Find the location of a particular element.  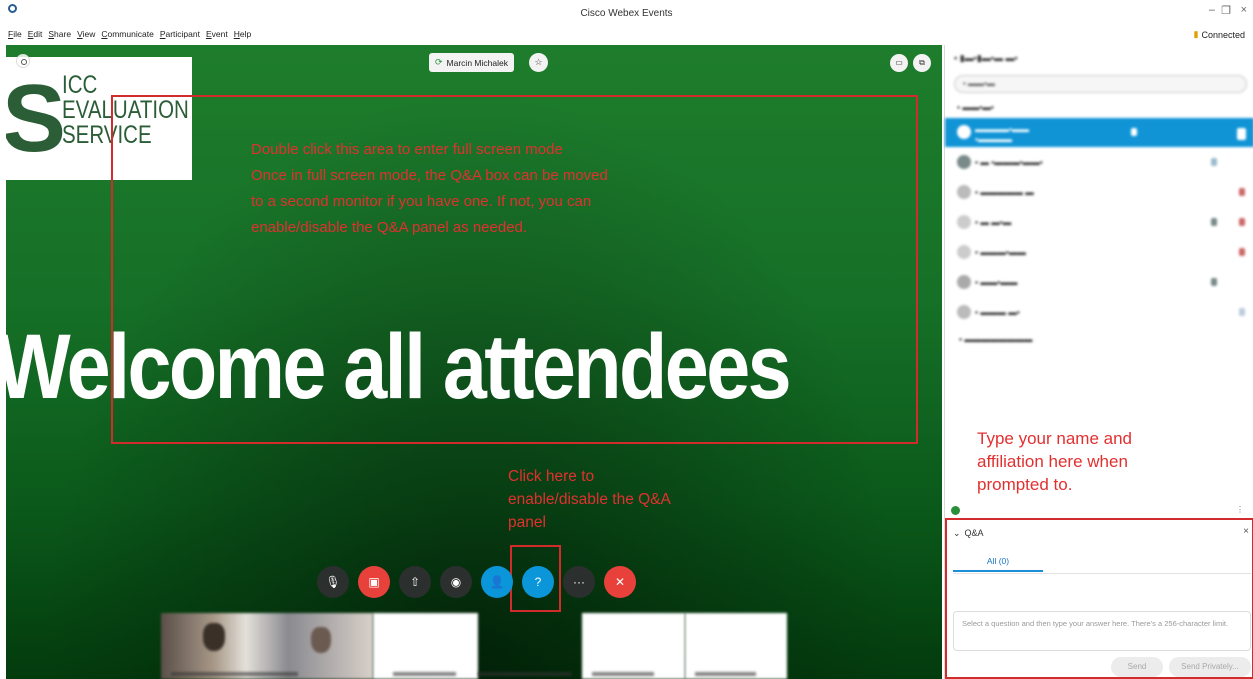

presenter-icon: ⟳ is located at coordinates (439, 62).